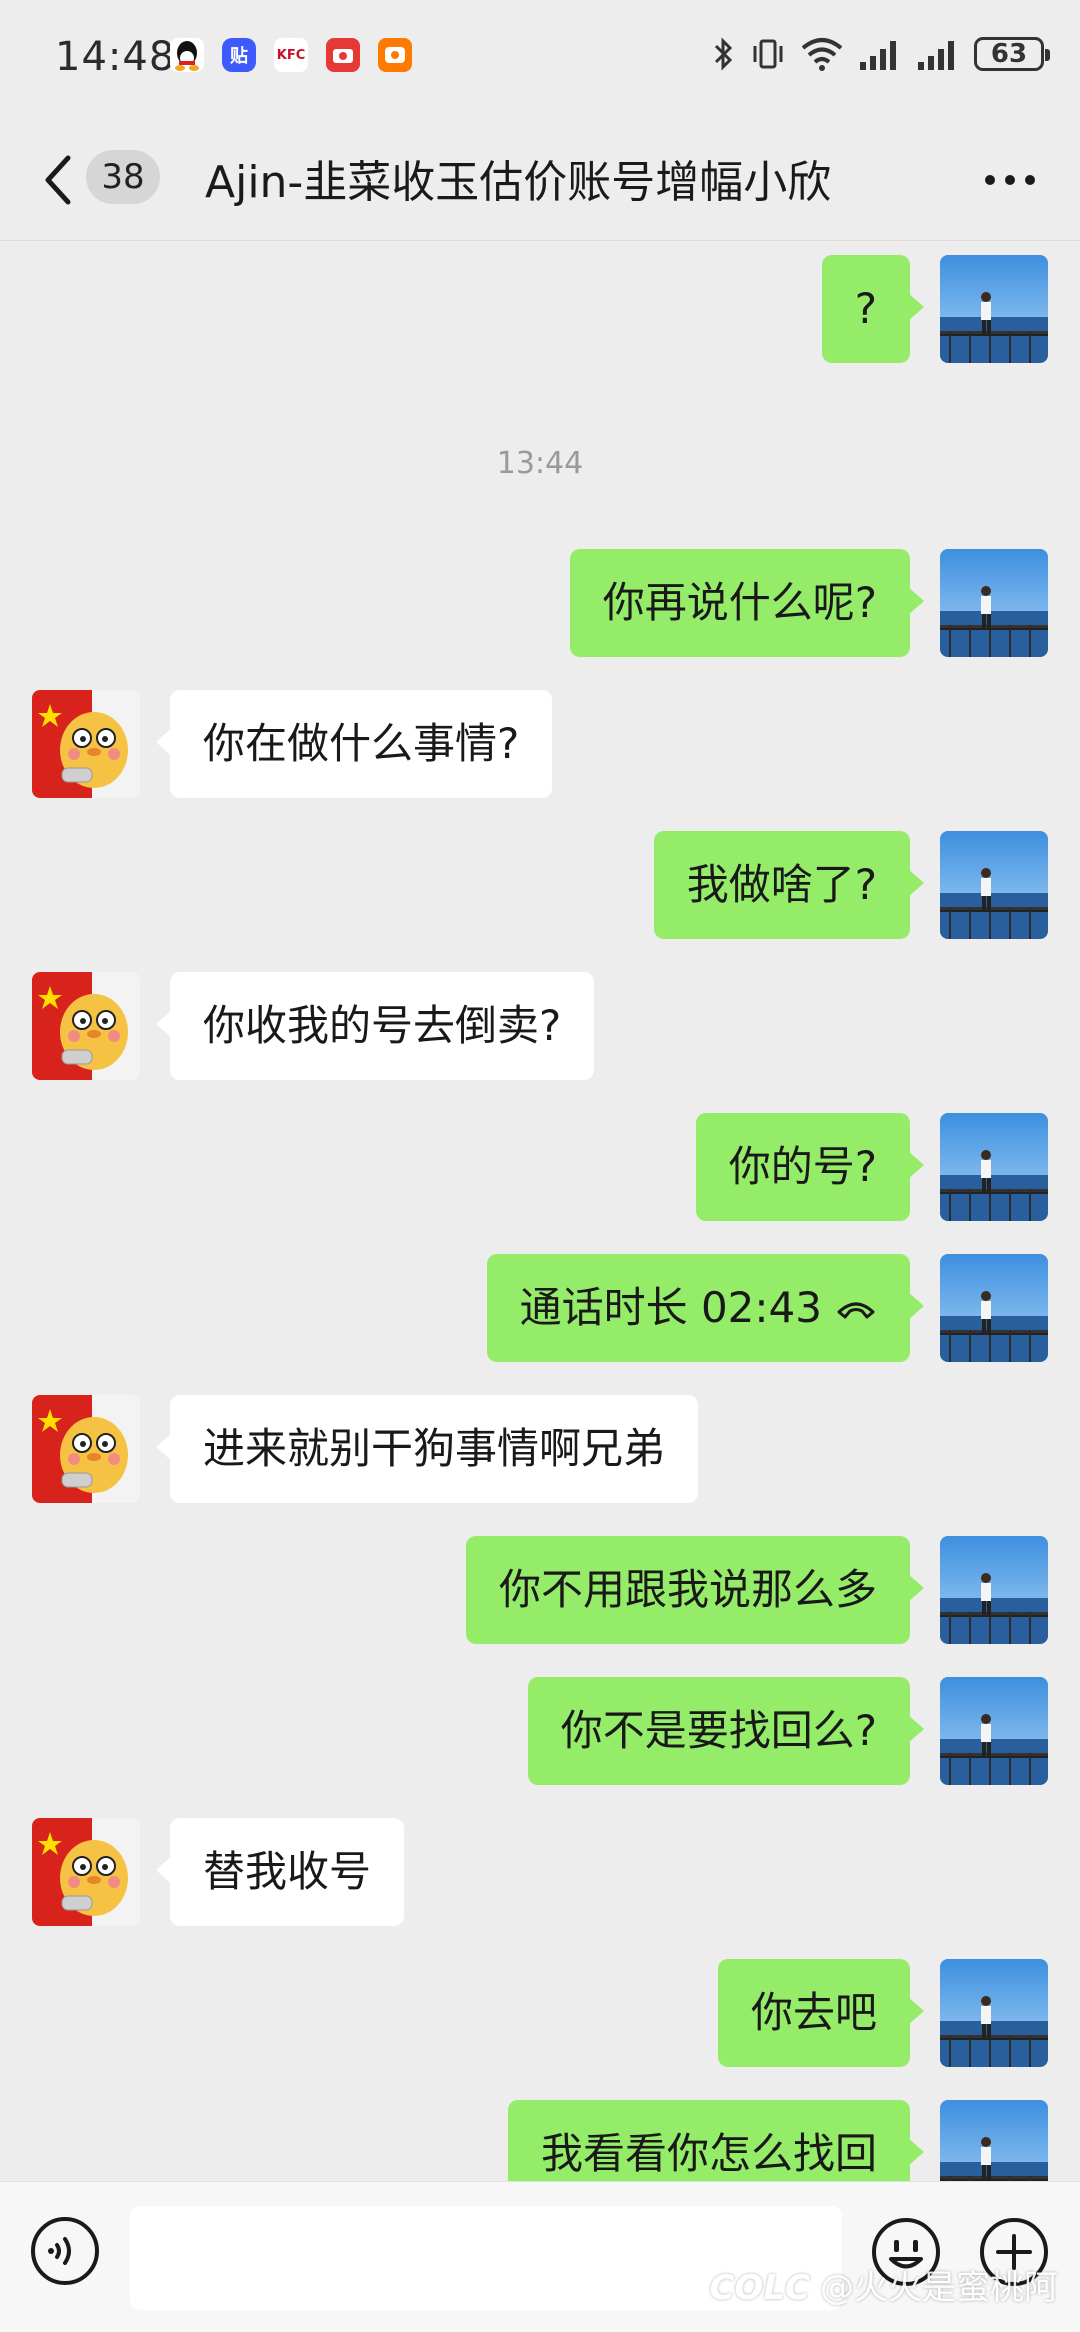 This screenshot has width=1080, height=2332. What do you see at coordinates (540, 2014) in the screenshot?
I see `message-row-outgoing: 你去吧` at bounding box center [540, 2014].